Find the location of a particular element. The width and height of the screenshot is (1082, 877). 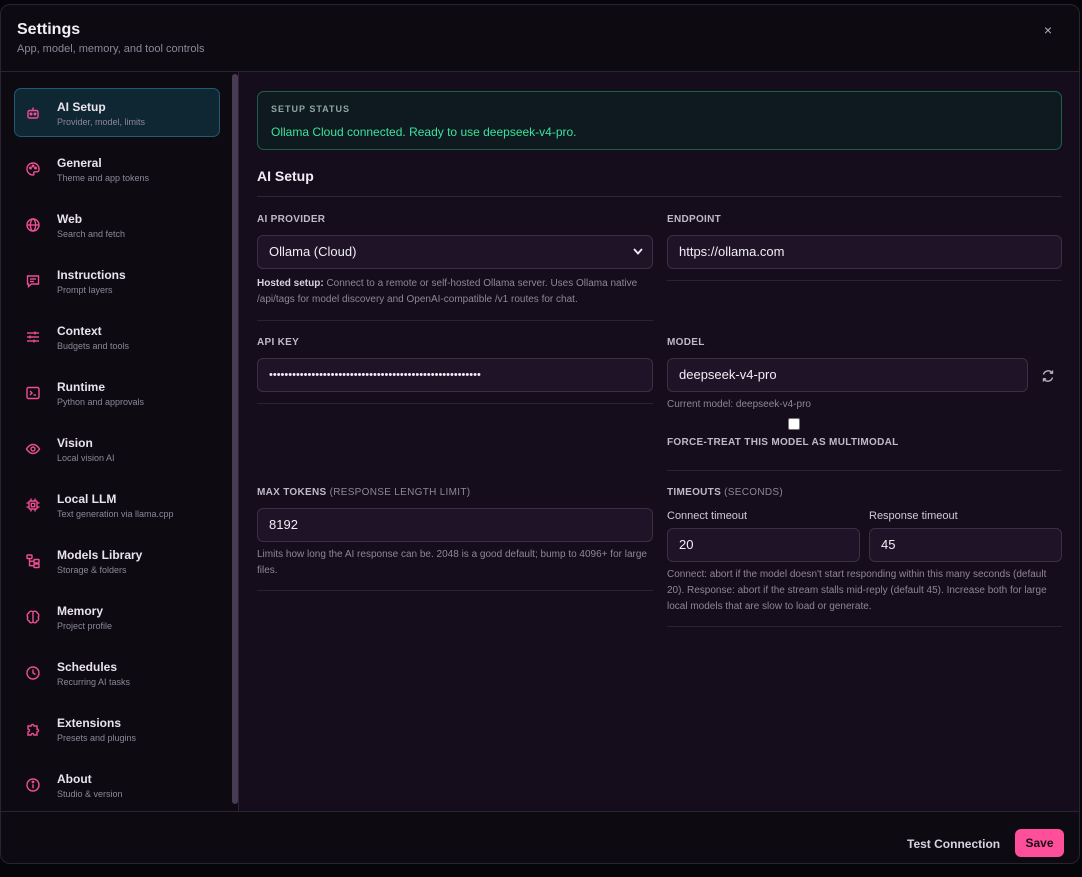

provider-label: AI PROVIDER is located at coordinates (291, 219).